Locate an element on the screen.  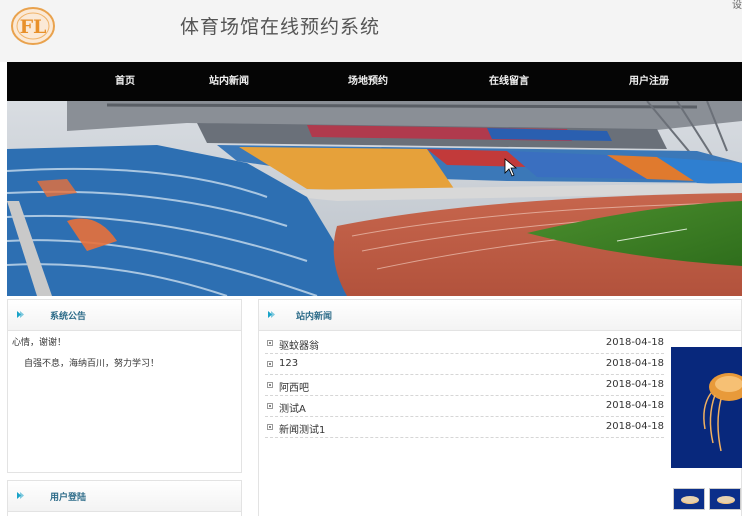
jellyfish-image is located at coordinates (706, 407).